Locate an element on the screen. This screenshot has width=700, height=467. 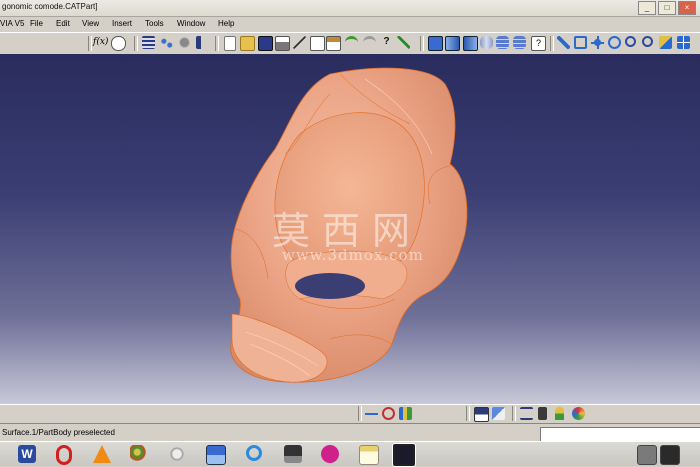
qq-icon is located at coordinates (330, 454).